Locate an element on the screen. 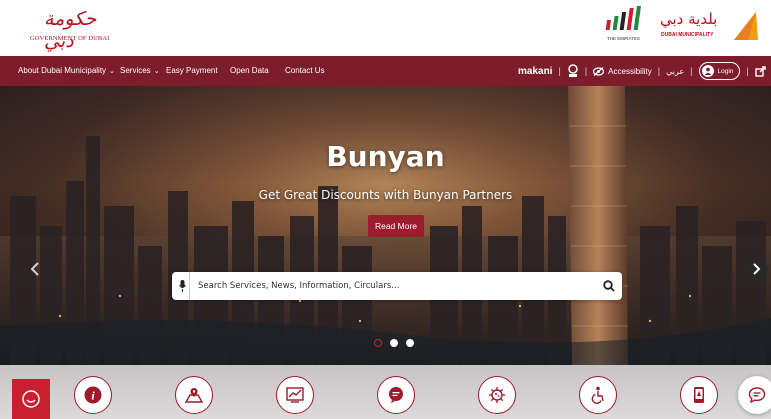 This screenshot has height=419, width=771. user-icon is located at coordinates (707, 71).